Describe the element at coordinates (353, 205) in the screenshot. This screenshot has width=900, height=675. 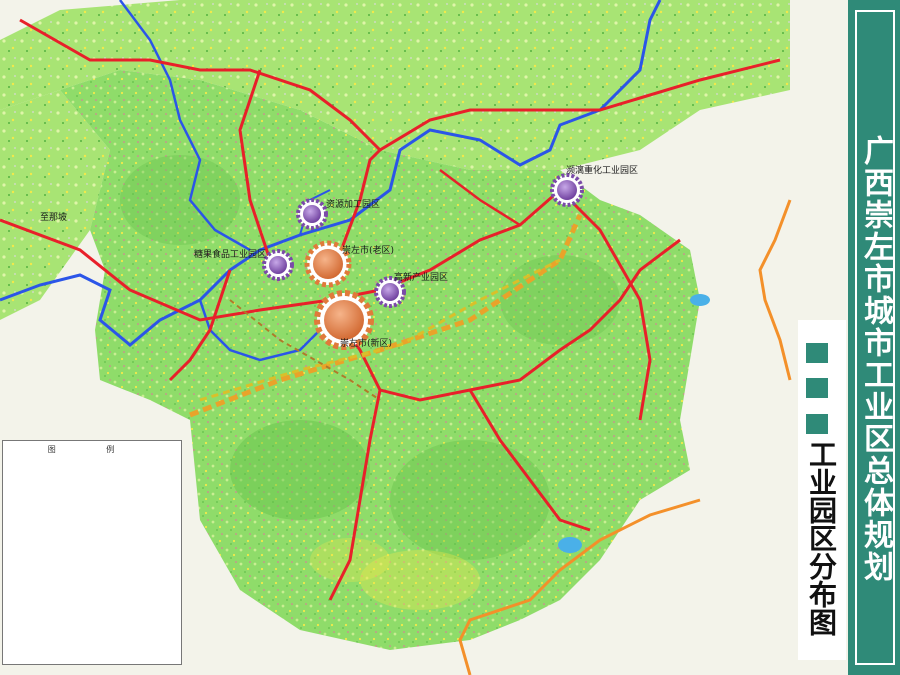
I see `label-zone-ziyuan: 资源加工园区` at that location.